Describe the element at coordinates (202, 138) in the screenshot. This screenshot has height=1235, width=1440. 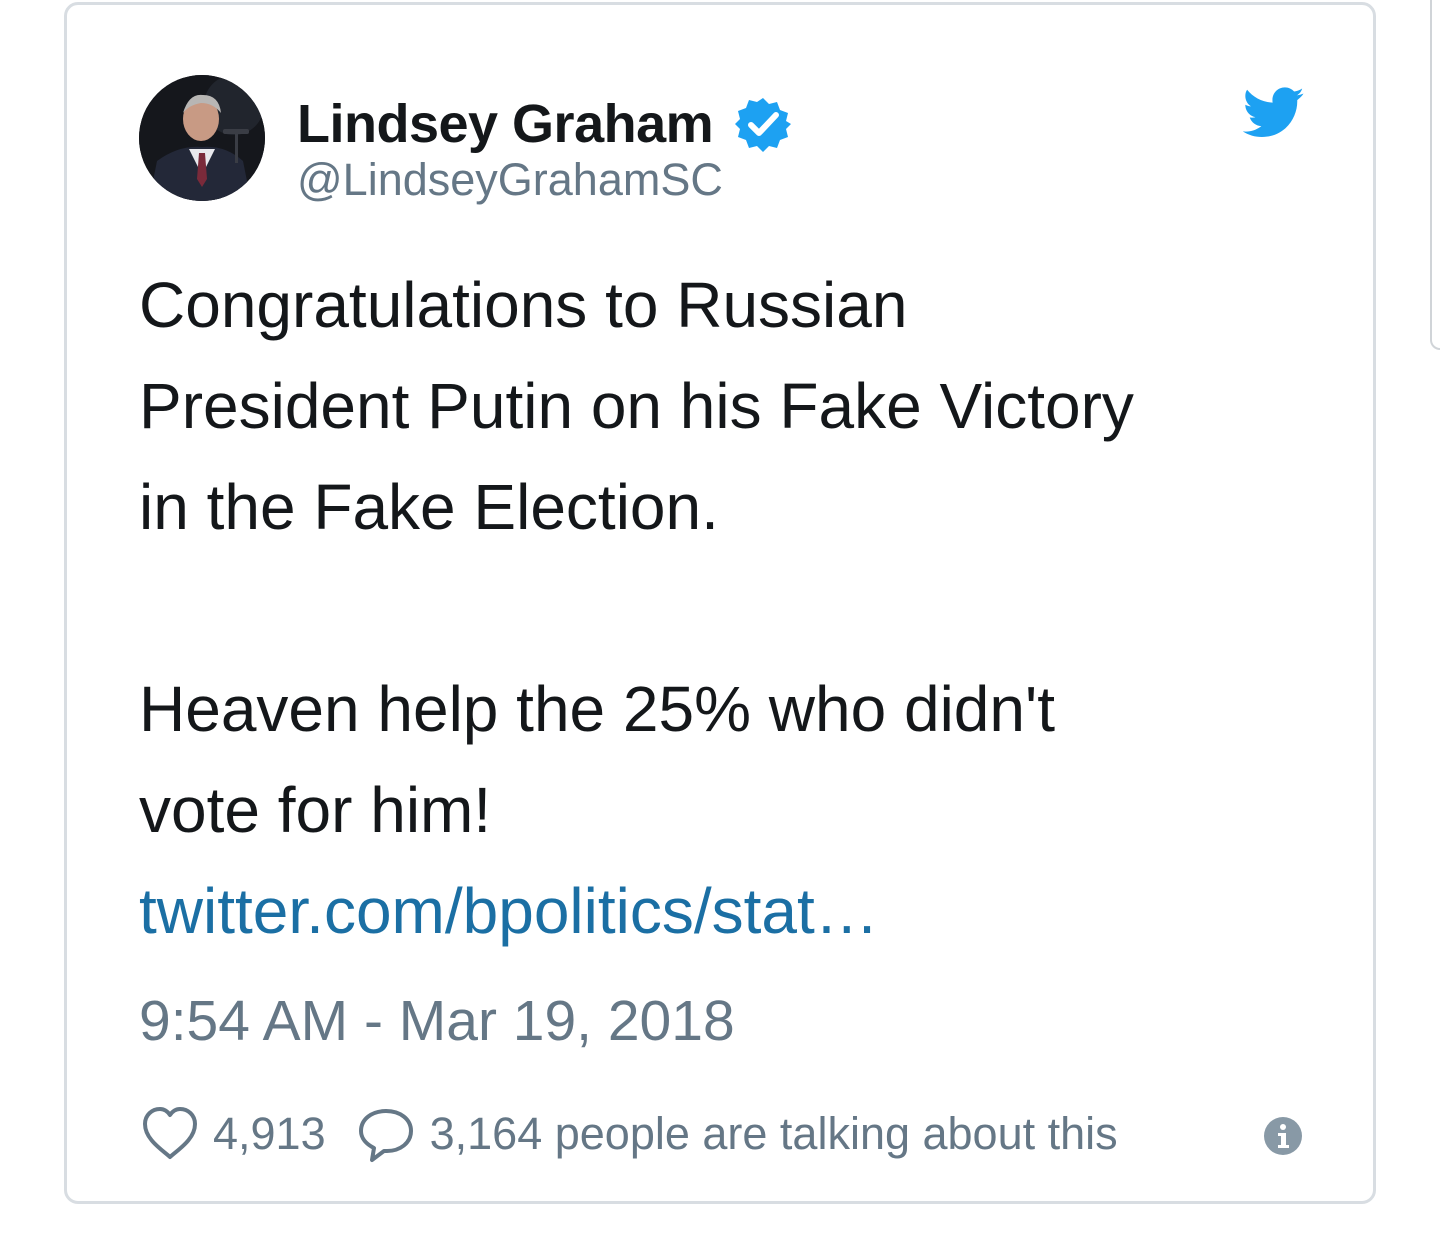
I see `avatar` at that location.